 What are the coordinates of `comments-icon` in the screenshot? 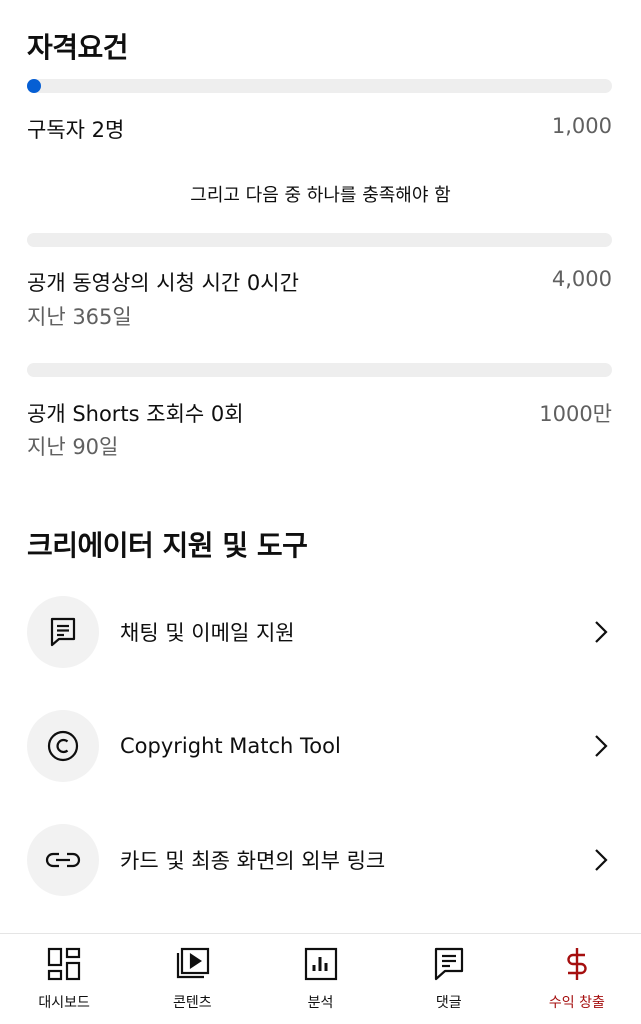 It's located at (449, 964).